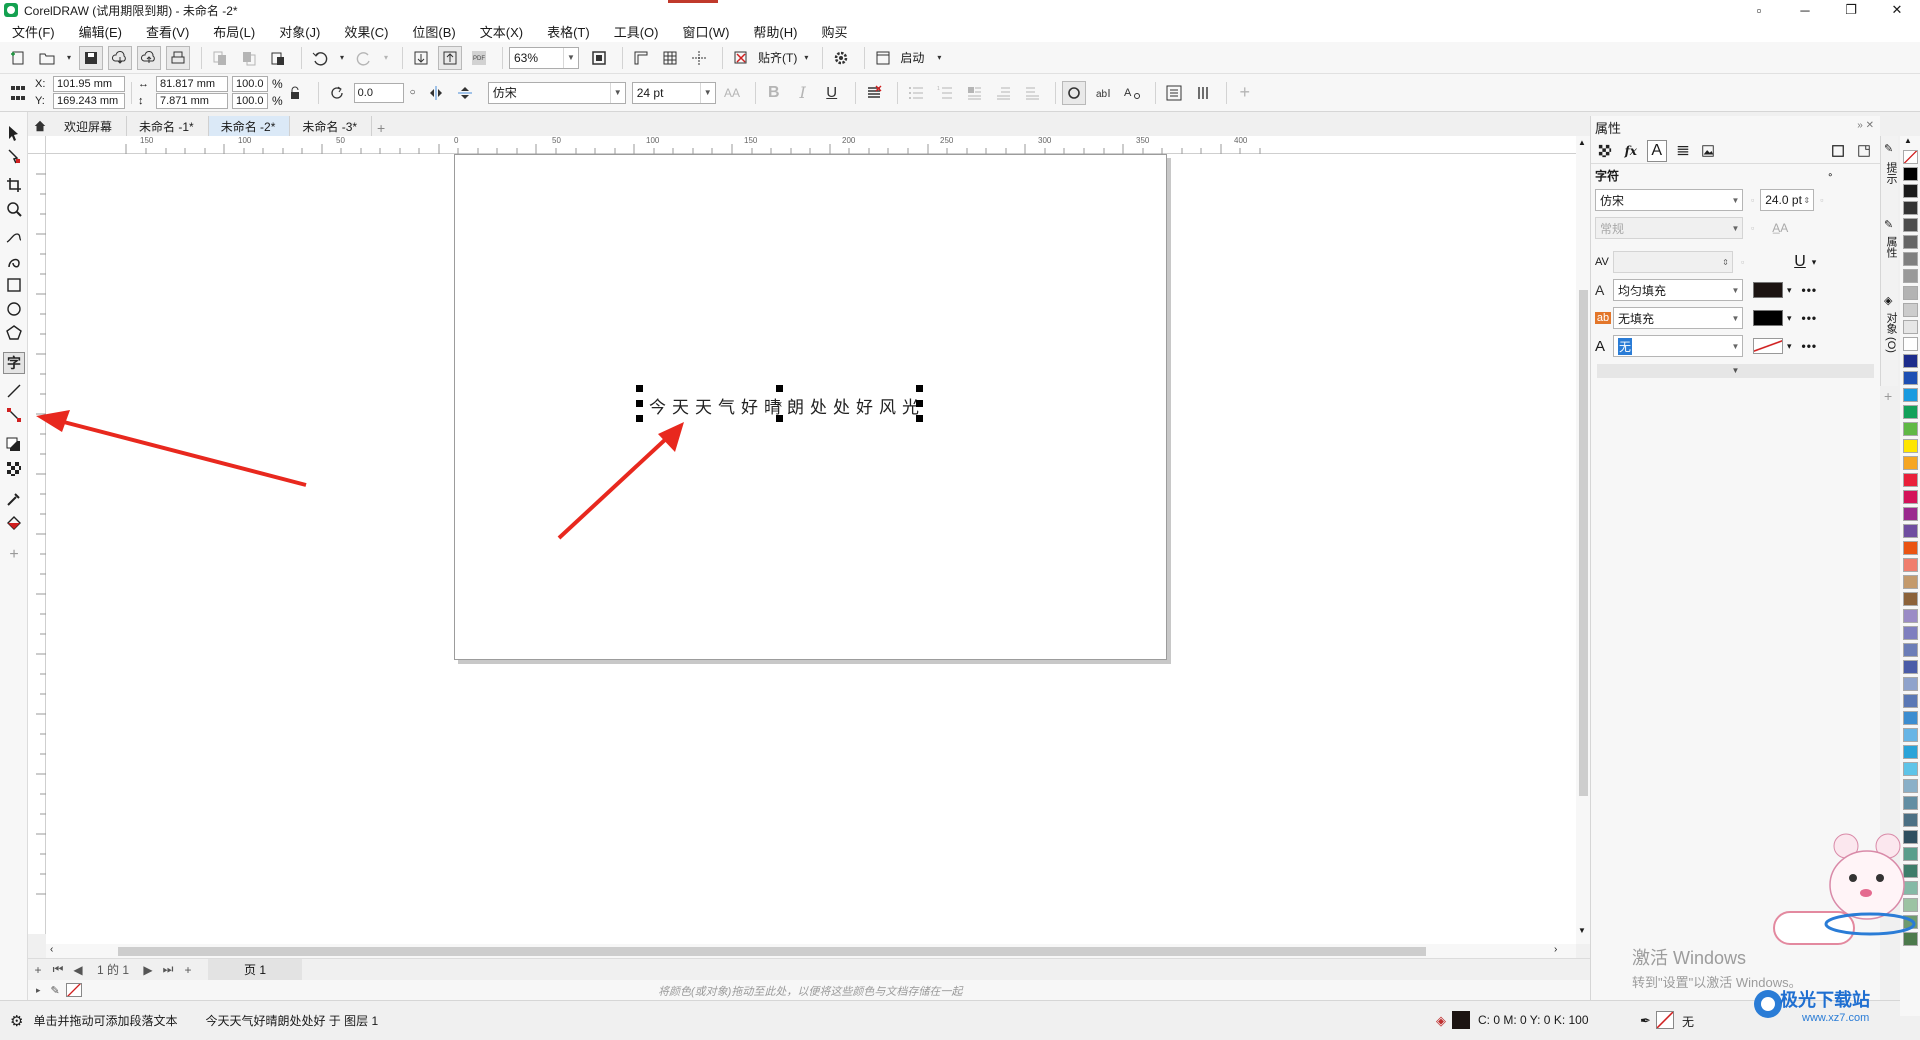 The width and height of the screenshot is (1920, 1040). What do you see at coordinates (732, 93) in the screenshot?
I see `font-scale-icon: AA` at bounding box center [732, 93].